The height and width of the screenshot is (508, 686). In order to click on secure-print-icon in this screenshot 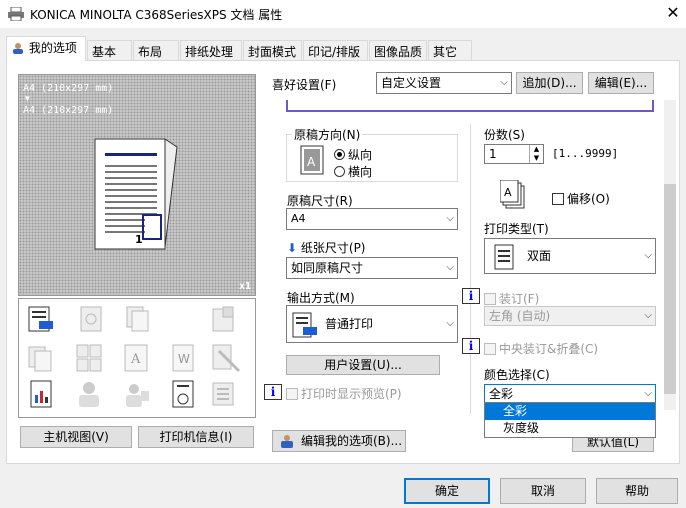, I will do `click(183, 394)`.